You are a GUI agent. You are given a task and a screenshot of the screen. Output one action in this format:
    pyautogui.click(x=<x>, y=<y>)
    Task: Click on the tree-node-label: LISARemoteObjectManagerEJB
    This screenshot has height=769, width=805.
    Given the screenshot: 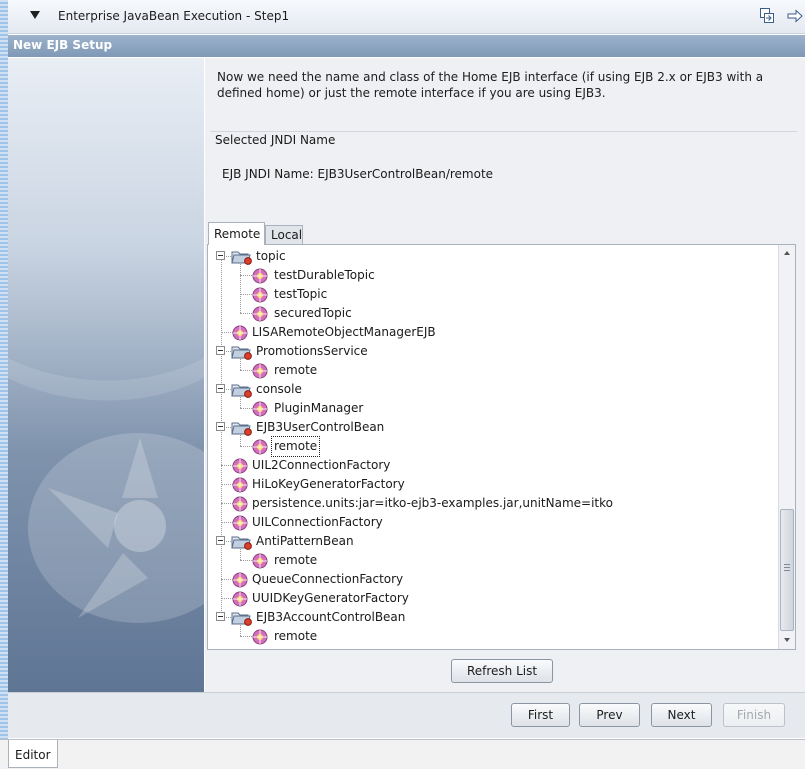 What is the action you would take?
    pyautogui.click(x=344, y=332)
    